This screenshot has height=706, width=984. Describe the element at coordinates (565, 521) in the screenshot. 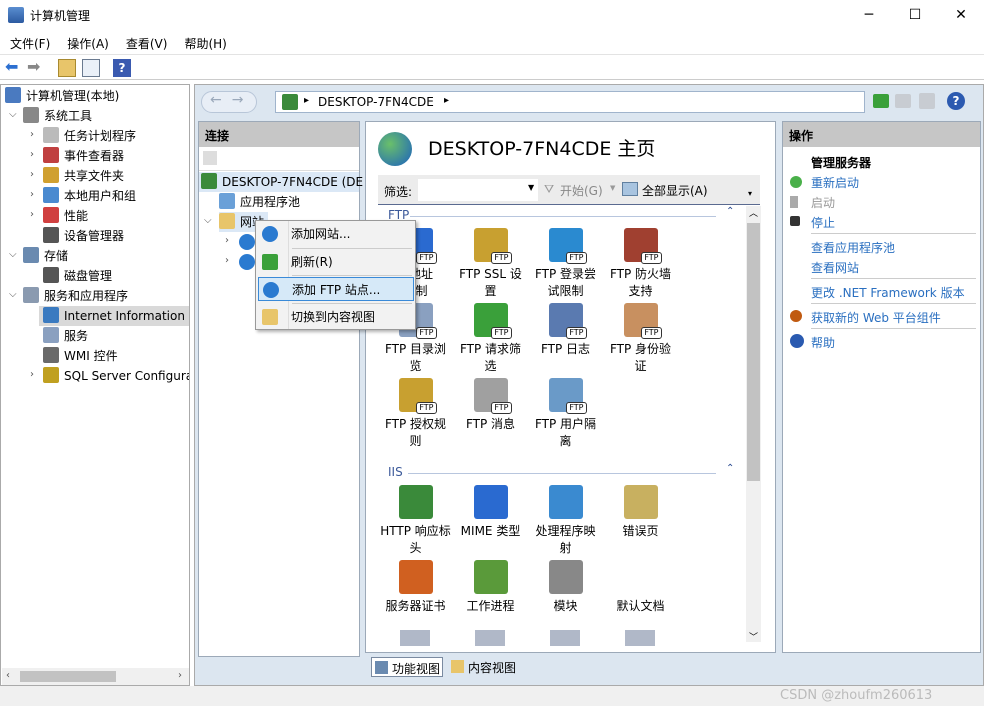

I see `feature-item: 处理程序映 射` at that location.